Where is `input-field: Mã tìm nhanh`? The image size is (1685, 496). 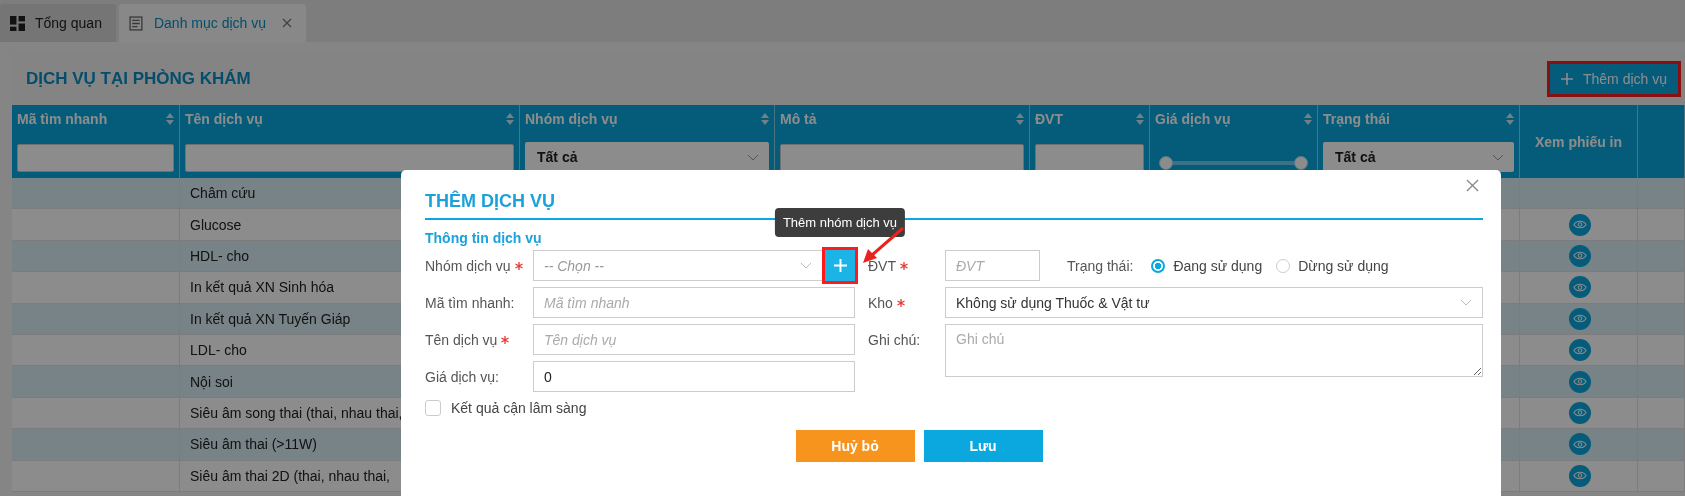 input-field: Mã tìm nhanh is located at coordinates (694, 302).